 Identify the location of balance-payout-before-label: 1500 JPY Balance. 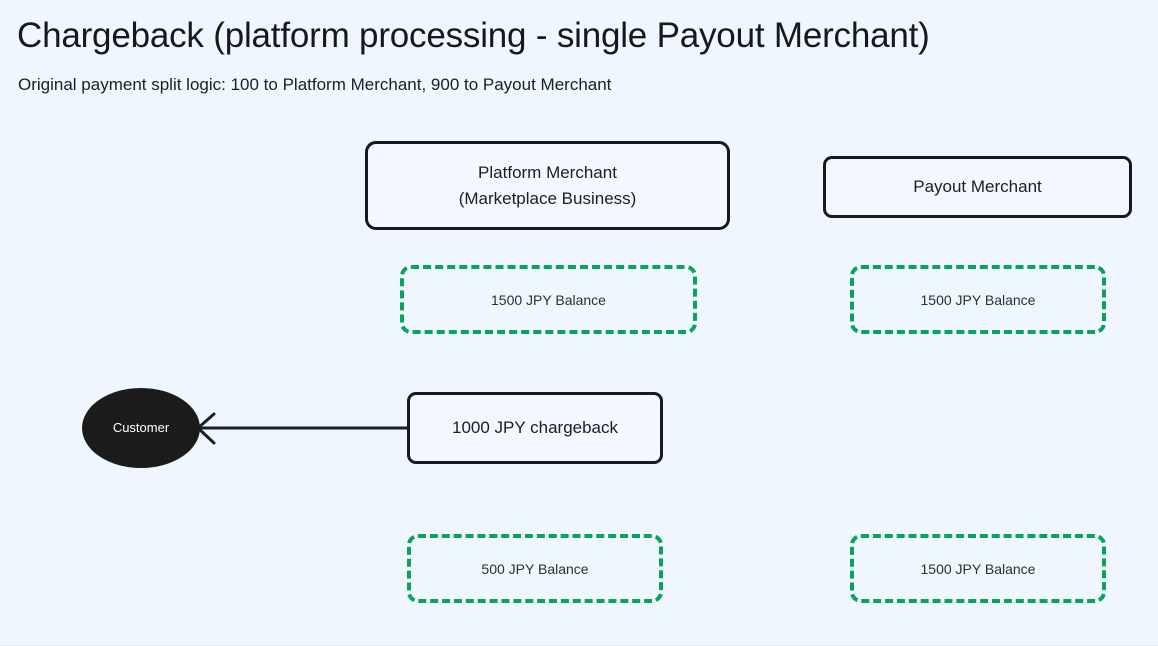
(978, 299).